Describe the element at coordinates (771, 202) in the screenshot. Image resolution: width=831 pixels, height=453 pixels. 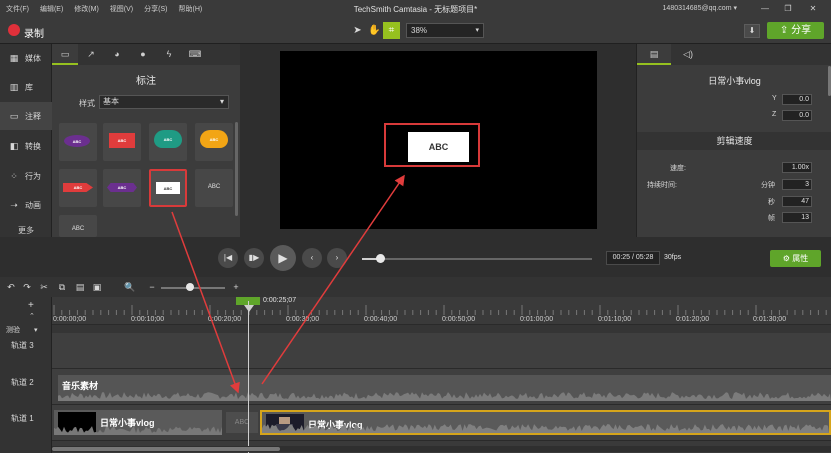
I see `seconds-label: 秒` at that location.